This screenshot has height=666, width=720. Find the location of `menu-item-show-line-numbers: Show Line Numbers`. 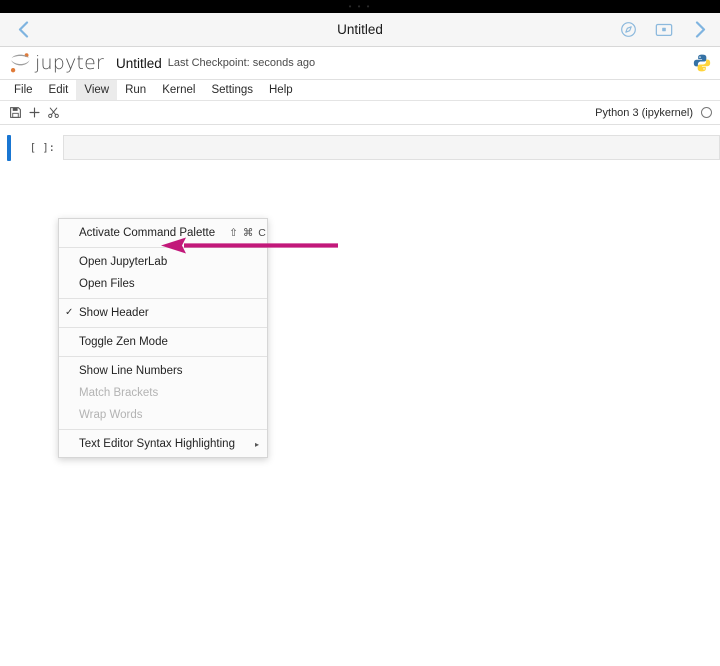

menu-item-show-line-numbers: Show Line Numbers is located at coordinates (163, 371).